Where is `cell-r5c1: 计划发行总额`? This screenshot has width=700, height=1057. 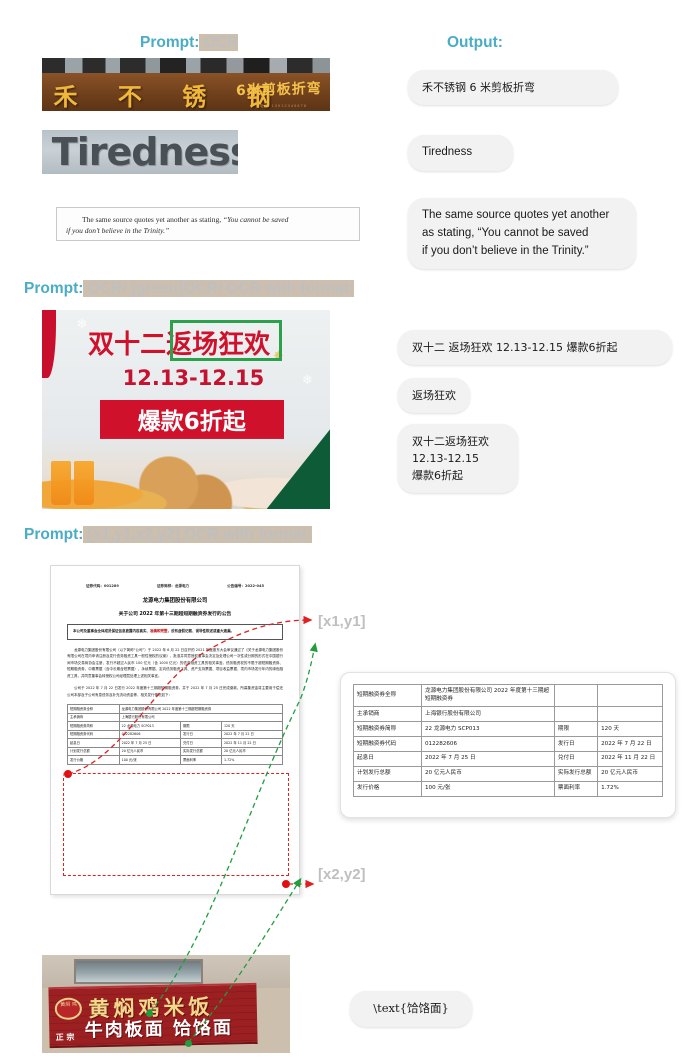 cell-r5c1: 计划发行总额 is located at coordinates (387, 774).